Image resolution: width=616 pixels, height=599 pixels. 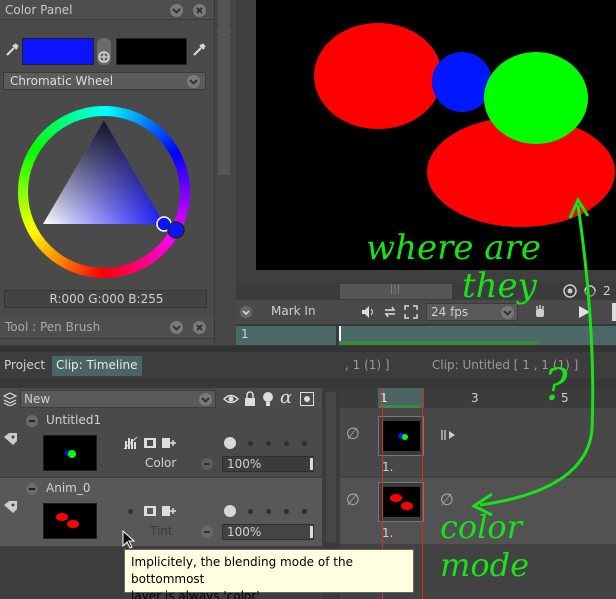 What do you see at coordinates (107, 10) in the screenshot?
I see `color-panel-header: Color Panel` at bounding box center [107, 10].